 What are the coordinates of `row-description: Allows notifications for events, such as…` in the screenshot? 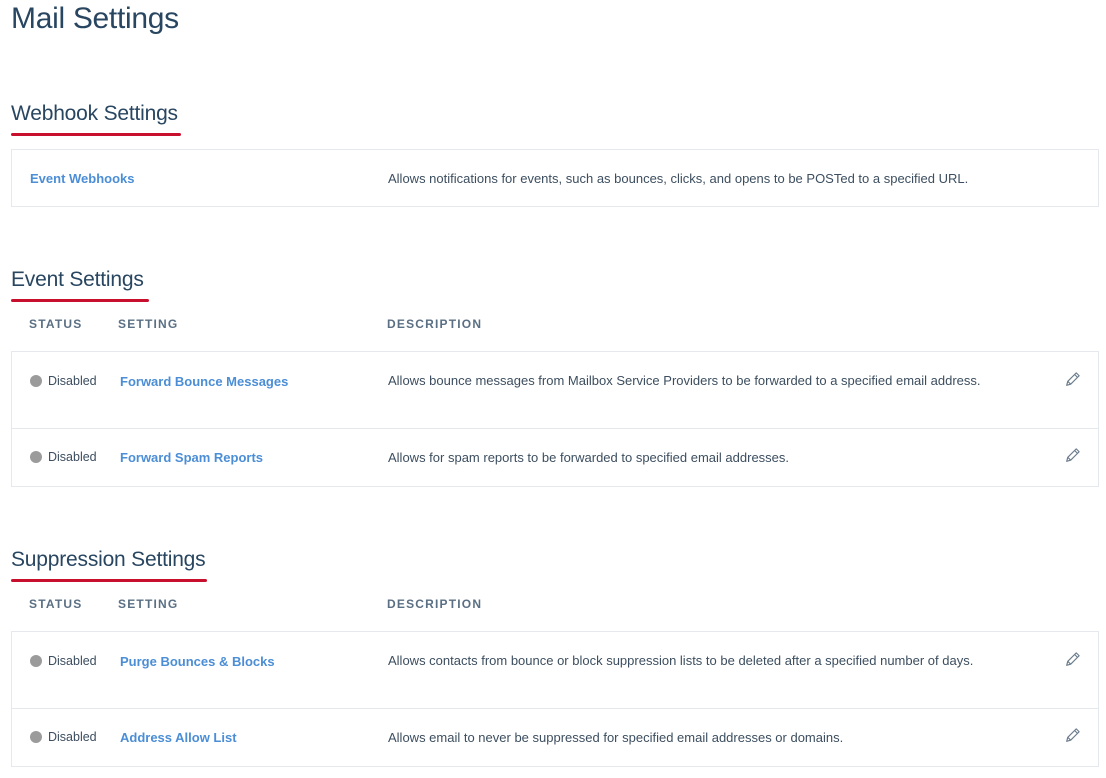 It's located at (678, 178).